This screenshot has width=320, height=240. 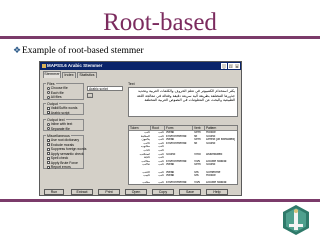 I want to click on app-icon, so click(x=43, y=65).